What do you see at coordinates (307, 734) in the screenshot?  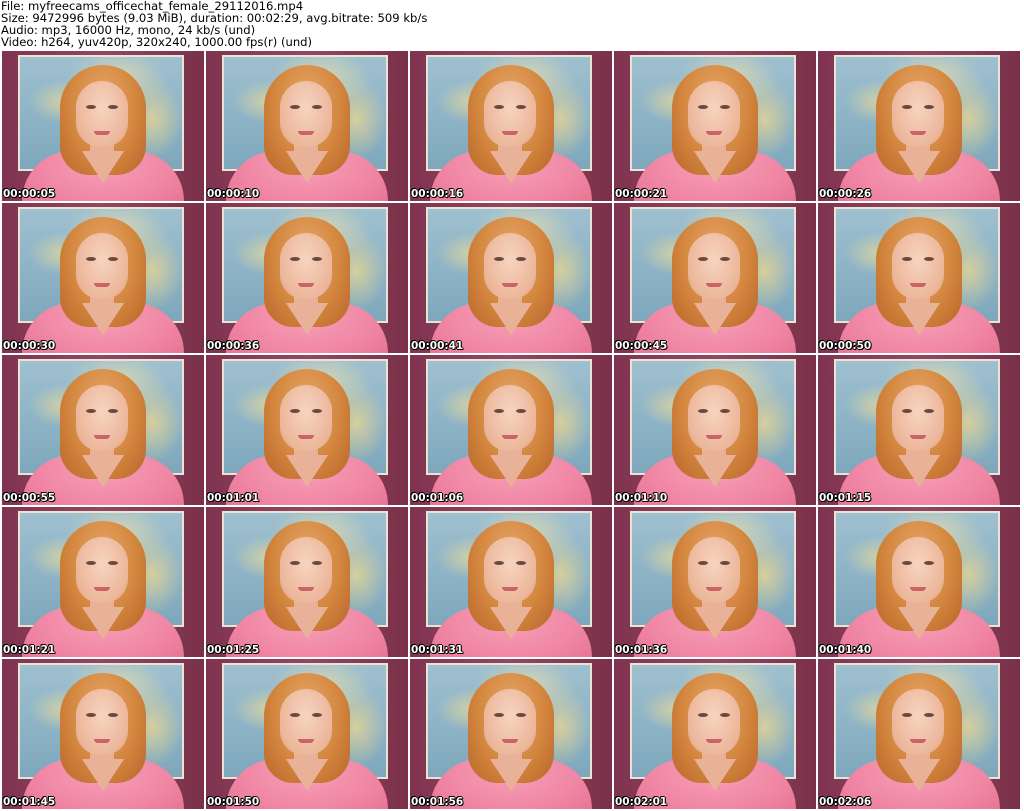 I see `video-thumbnail: 00:01:50` at bounding box center [307, 734].